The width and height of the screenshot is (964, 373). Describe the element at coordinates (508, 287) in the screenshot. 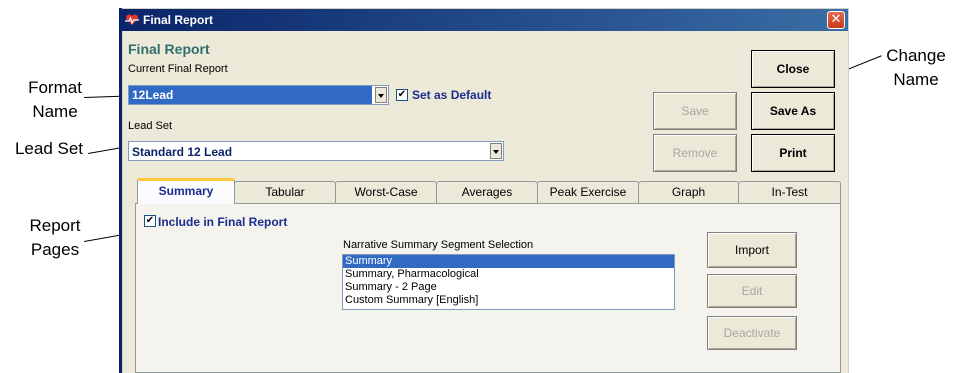

I see `list-item: Summary - 2 Page` at that location.